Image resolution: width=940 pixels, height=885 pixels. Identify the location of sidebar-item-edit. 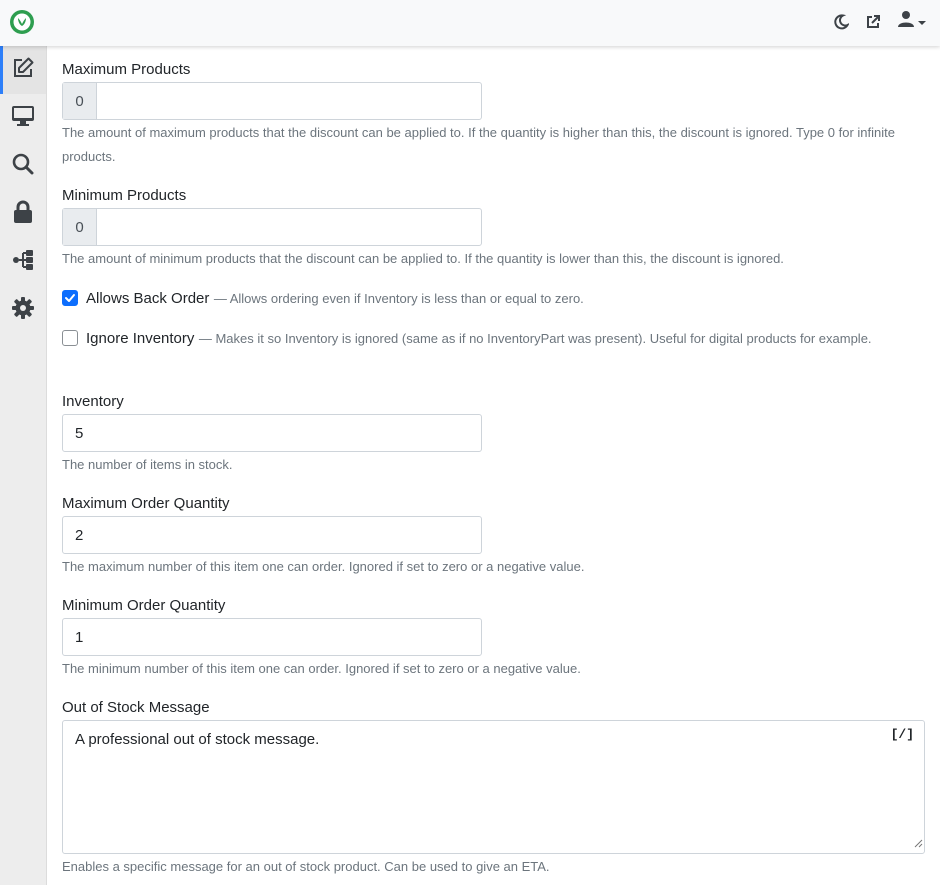
(23, 70).